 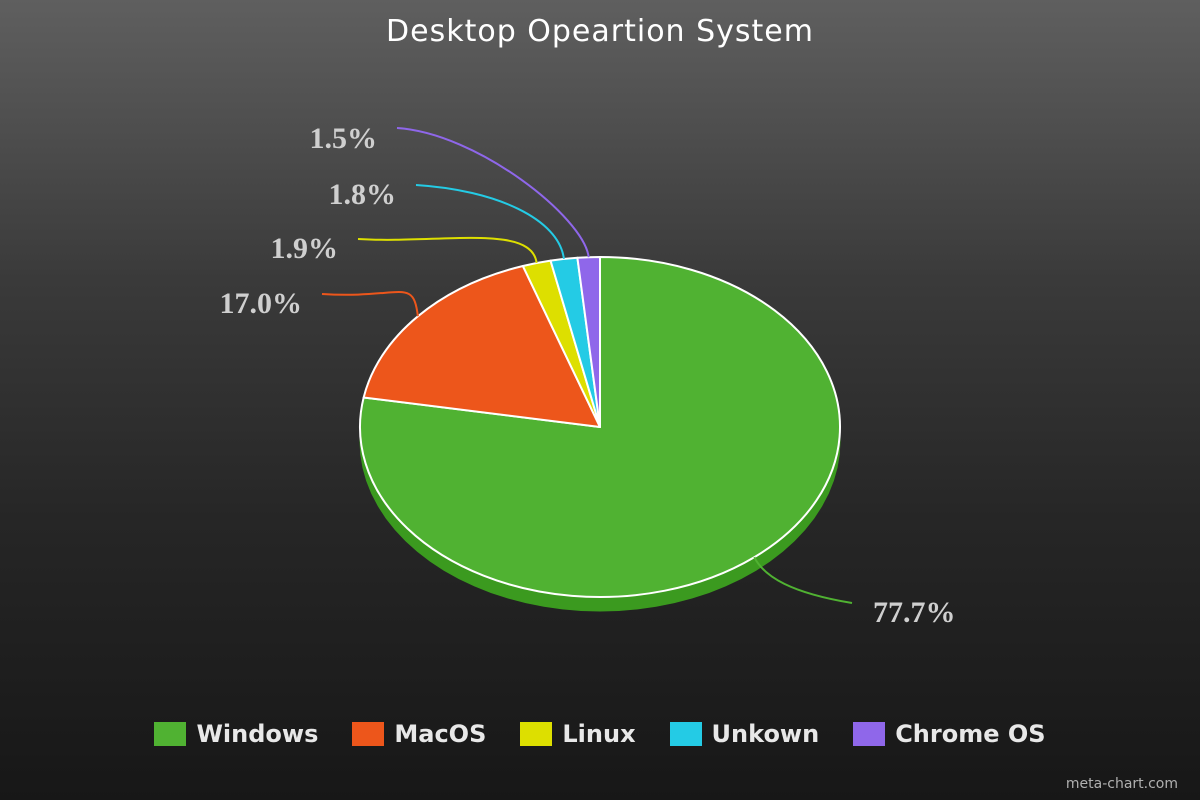 I want to click on legend-label-windows: Windows, so click(x=257, y=734).